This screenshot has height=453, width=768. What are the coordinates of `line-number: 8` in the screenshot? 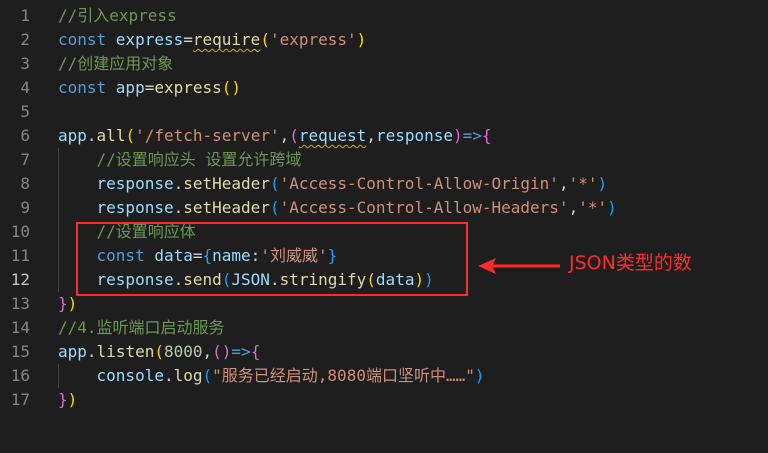 It's located at (25, 183).